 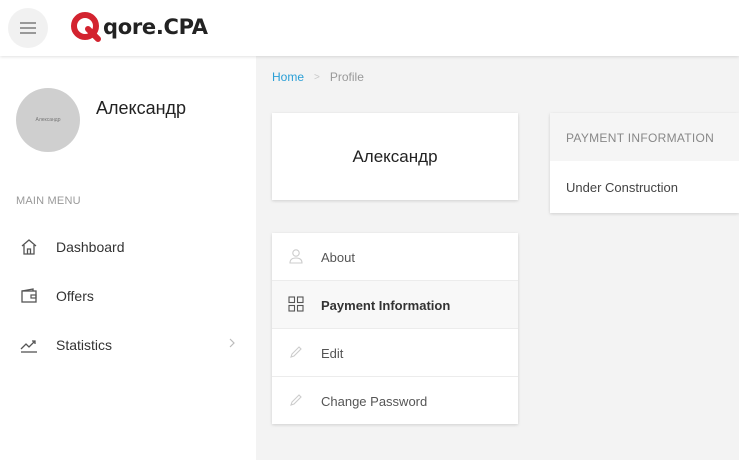 I want to click on sidebar-item-offers: Offers, so click(x=128, y=296).